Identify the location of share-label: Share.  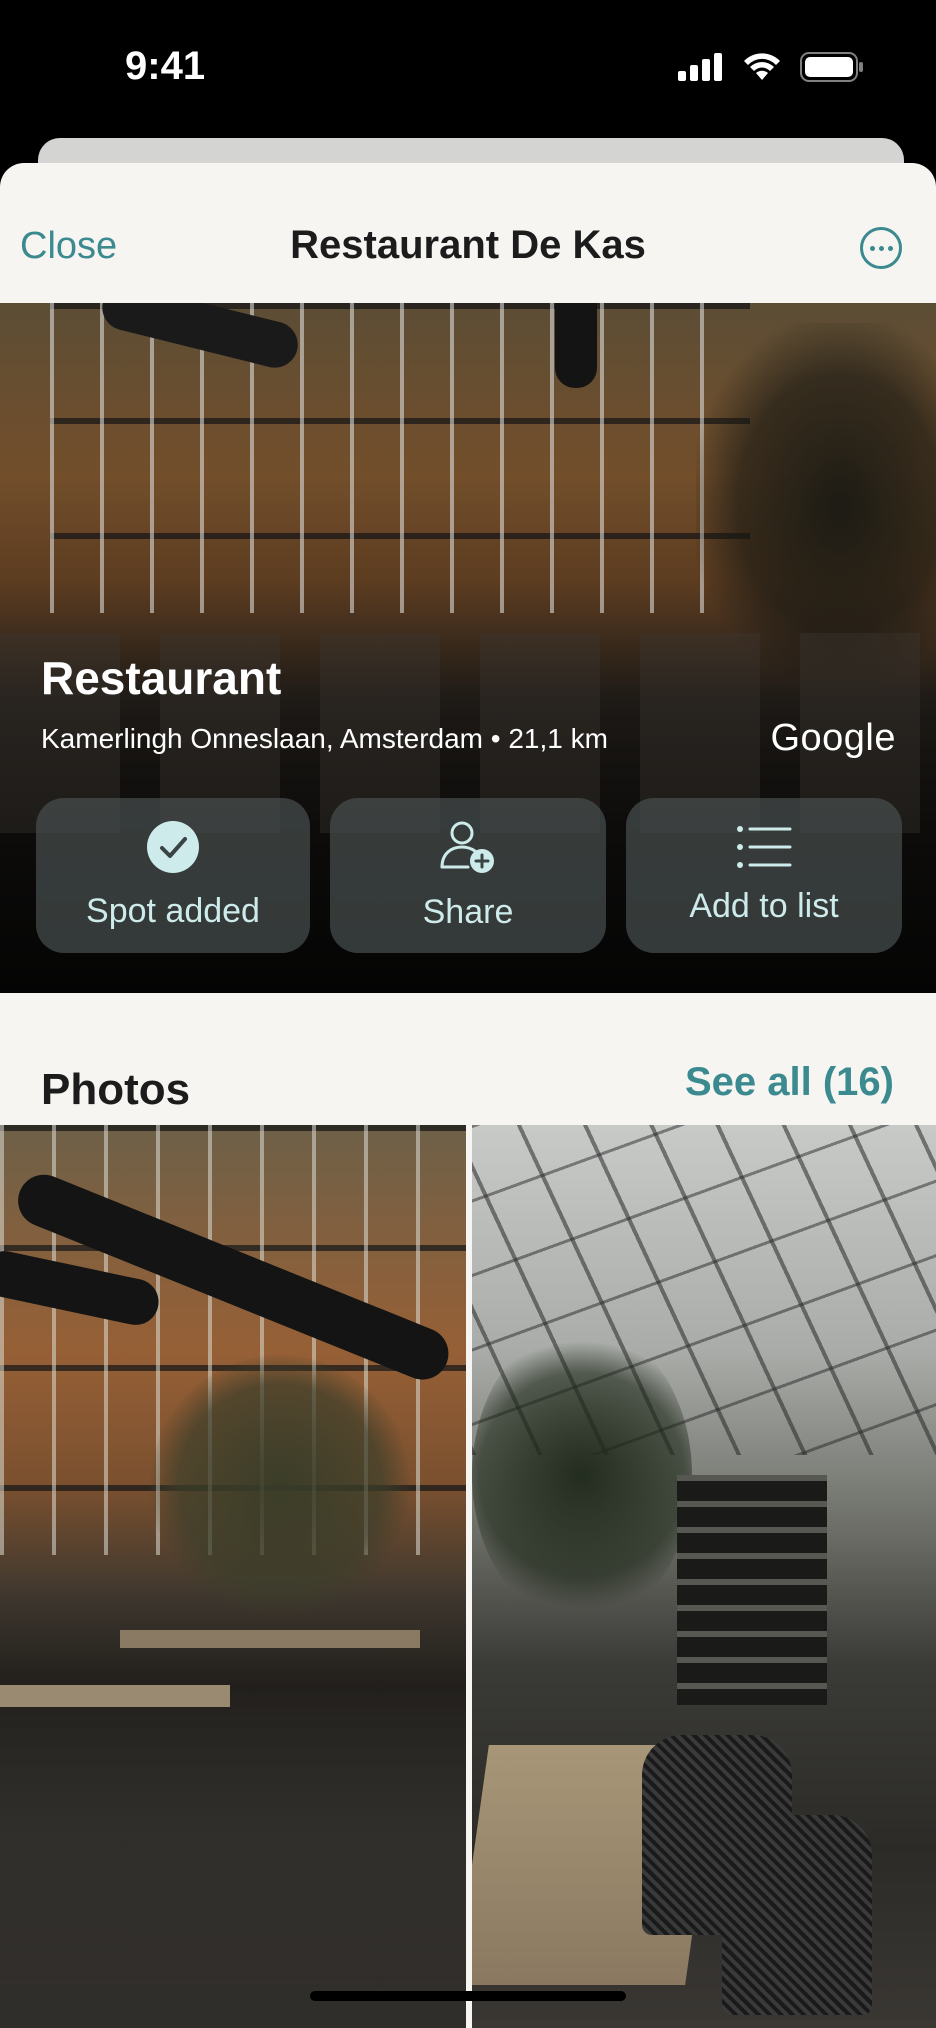
(468, 912).